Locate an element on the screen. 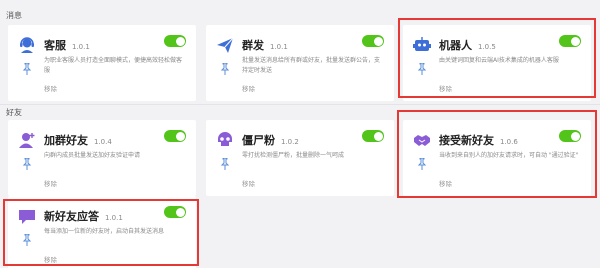 Image resolution: width=600 pixels, height=268 pixels. send-icon is located at coordinates (225, 45).